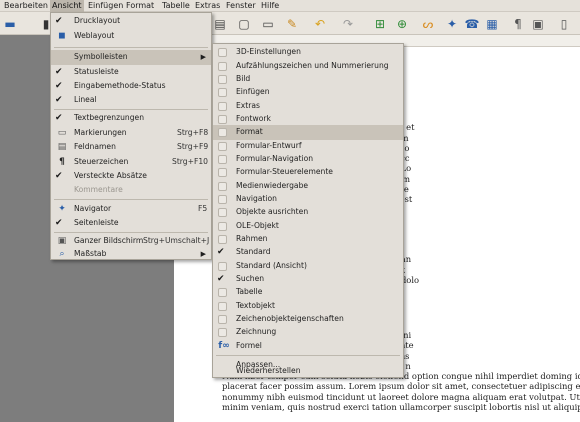 This screenshot has height=422, width=580. Describe the element at coordinates (67, 6) in the screenshot. I see `menu-ansicht: Ansicht` at that location.